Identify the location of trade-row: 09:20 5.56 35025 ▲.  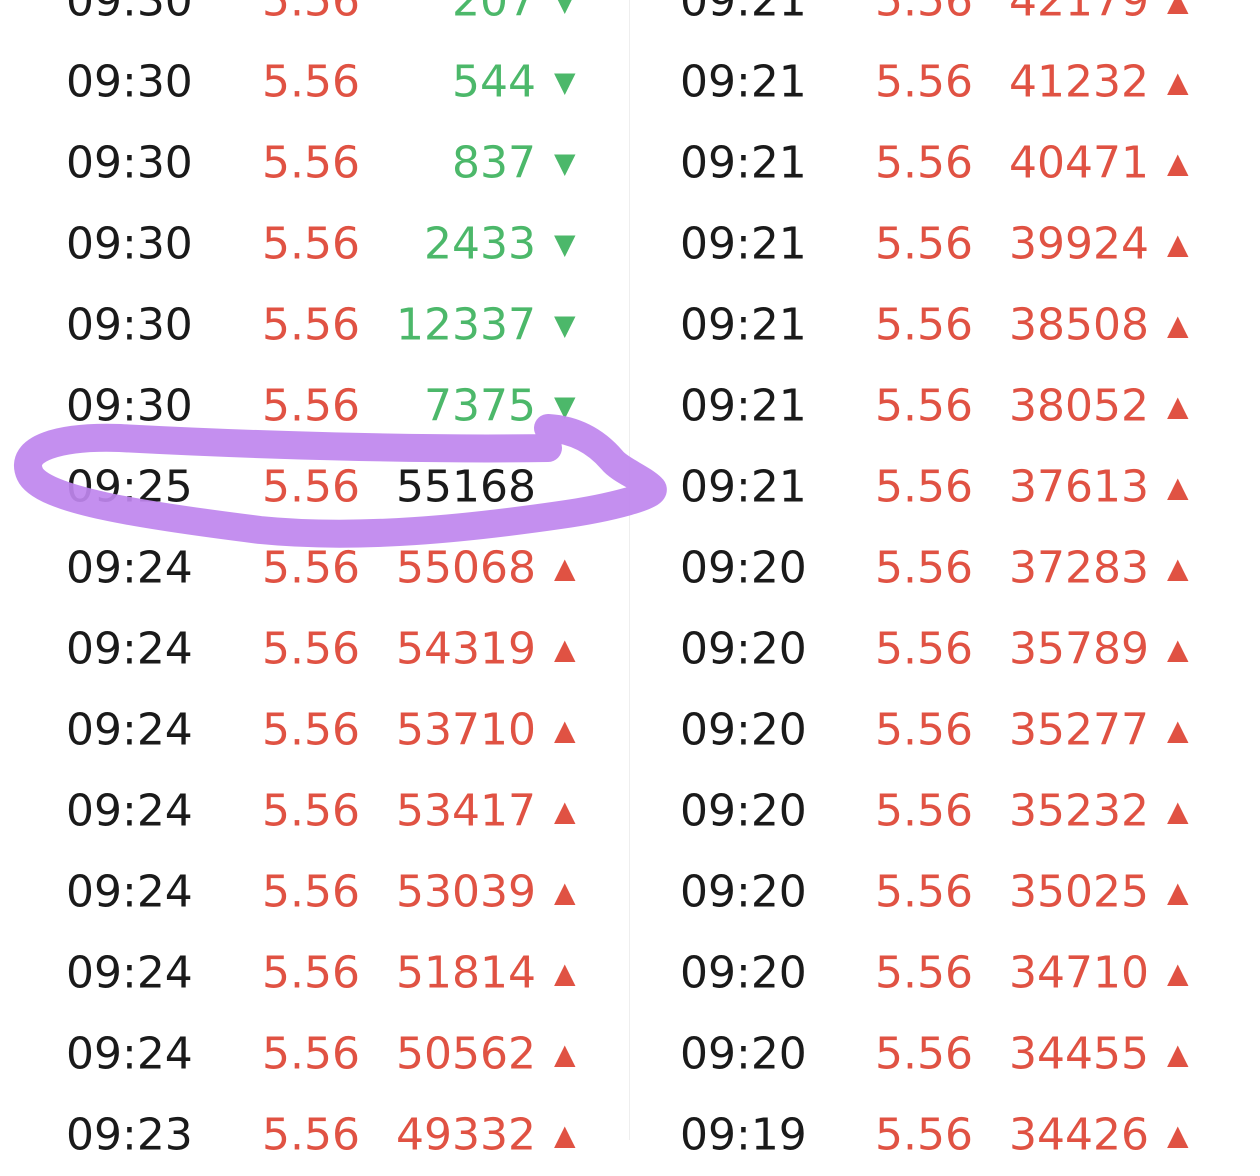
(945, 892).